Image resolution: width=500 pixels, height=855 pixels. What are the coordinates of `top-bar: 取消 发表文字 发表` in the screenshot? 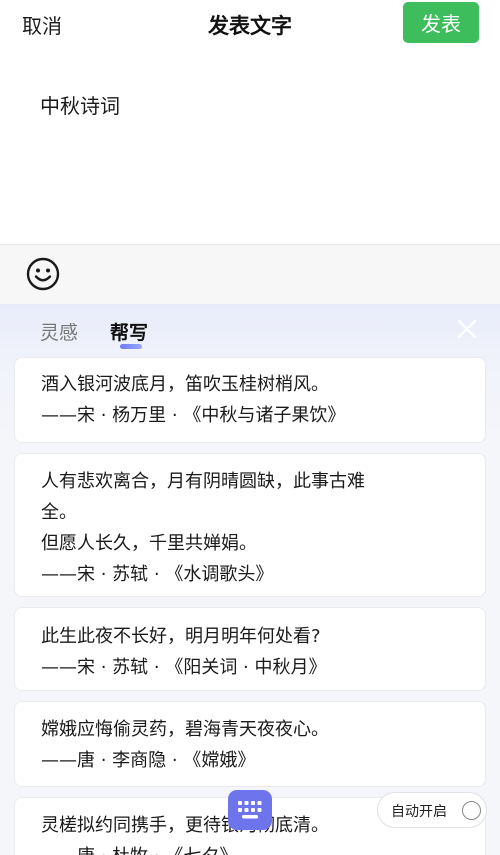 It's located at (250, 24).